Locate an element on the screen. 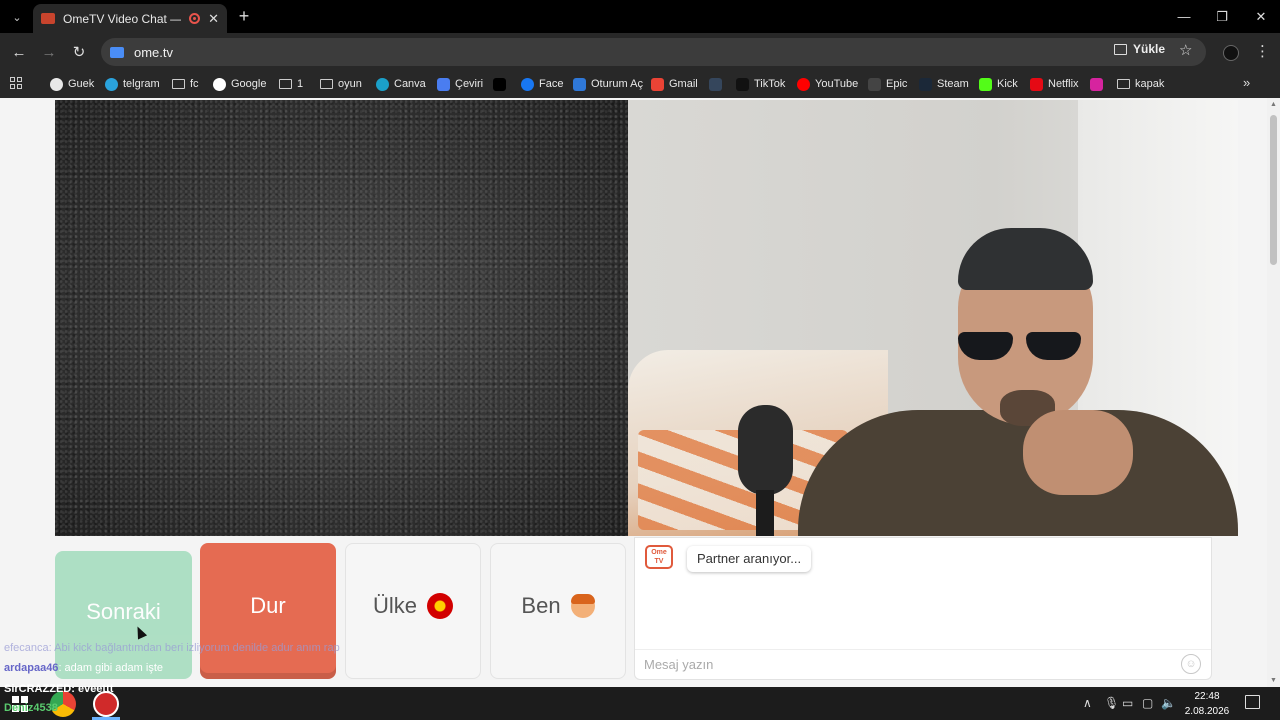 This screenshot has width=1280, height=720. stop-button: Dur is located at coordinates (268, 611).